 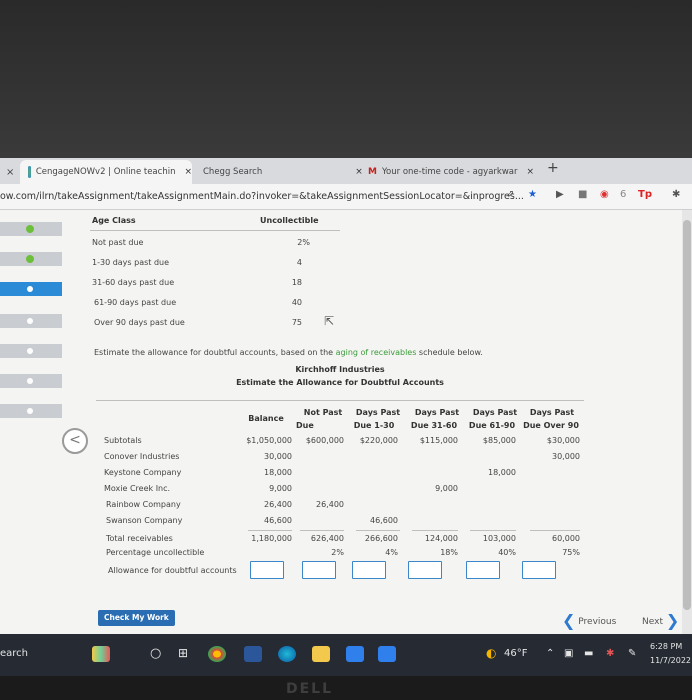 What do you see at coordinates (40, 422) in the screenshot?
I see `progress-sidebar` at bounding box center [40, 422].